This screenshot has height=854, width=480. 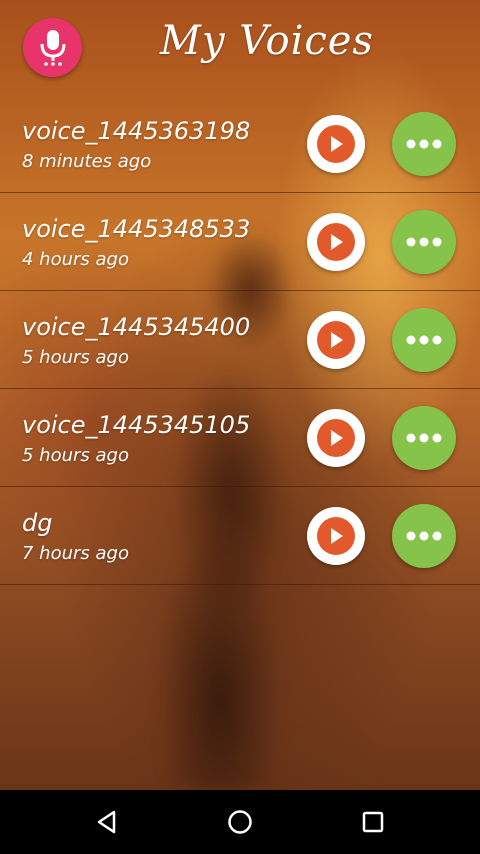 I want to click on page-title: My Voices, so click(x=267, y=41).